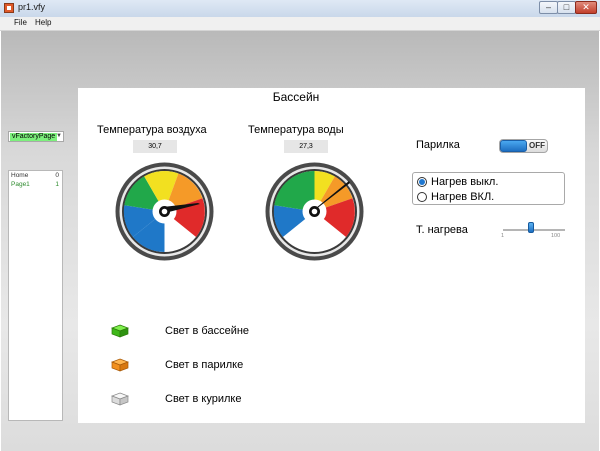 The height and width of the screenshot is (451, 600). Describe the element at coordinates (422, 197) in the screenshot. I see `radio-unselected-icon` at that location.